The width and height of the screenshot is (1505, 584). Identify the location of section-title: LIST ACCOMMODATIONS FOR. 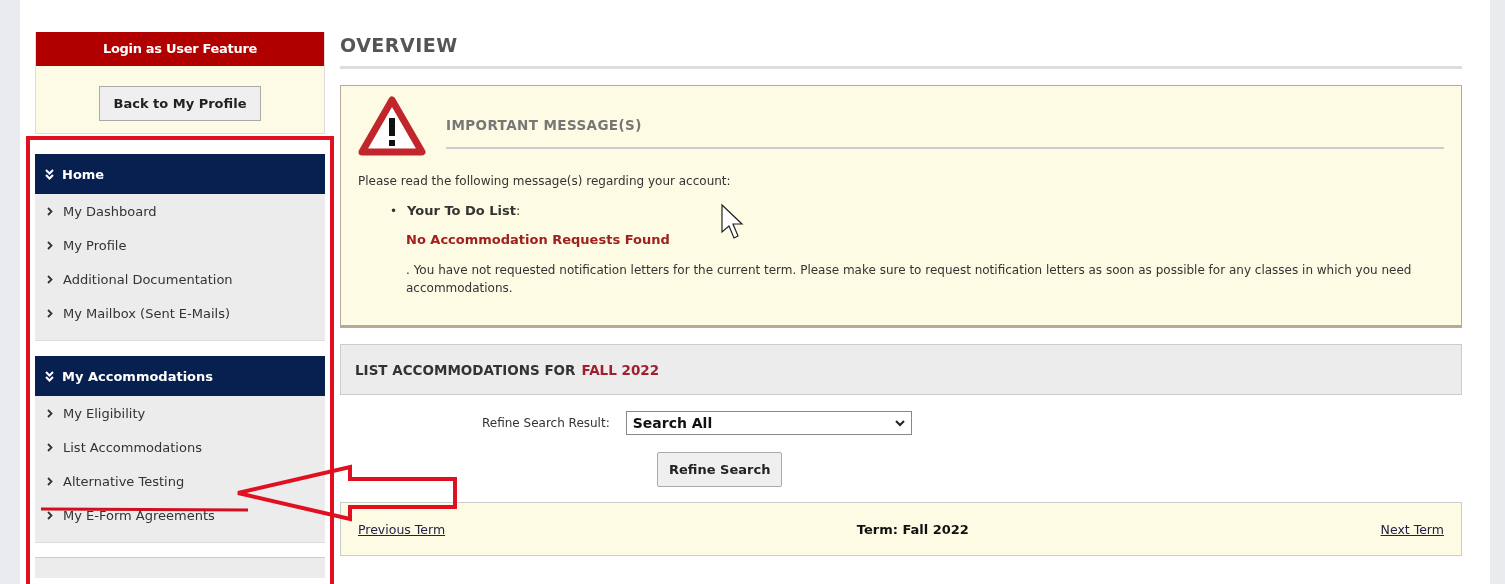
(465, 369).